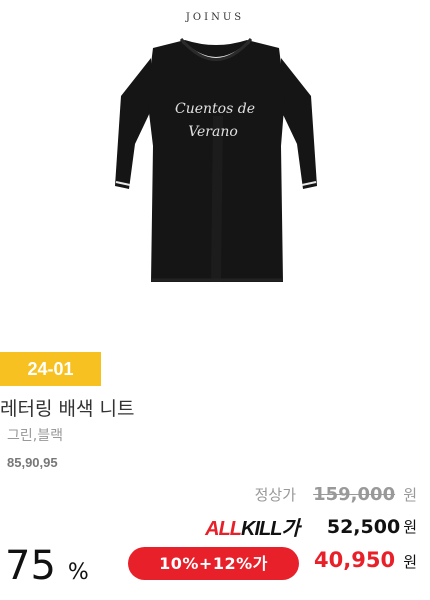  I want to click on final-price-value: 40,950, so click(355, 560).